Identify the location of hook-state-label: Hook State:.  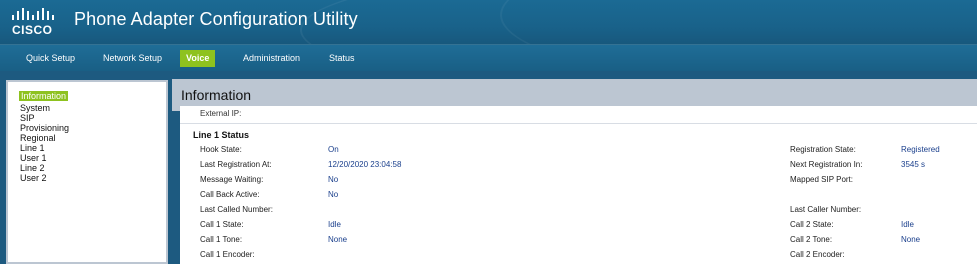
(221, 149).